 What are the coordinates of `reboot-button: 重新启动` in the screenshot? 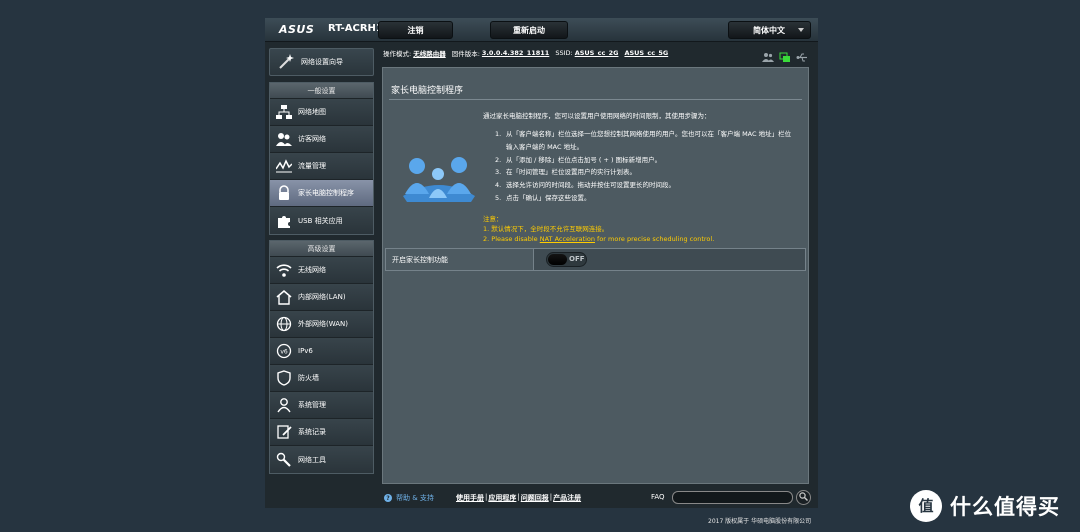 It's located at (529, 30).